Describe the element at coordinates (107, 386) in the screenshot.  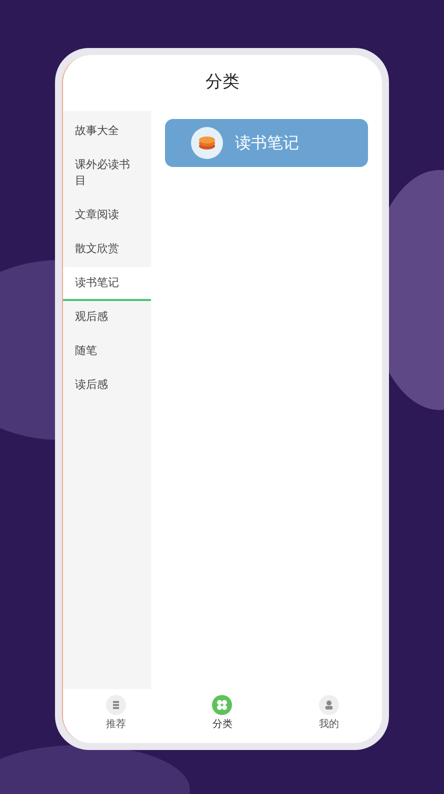
I see `category-item: 读后感` at that location.